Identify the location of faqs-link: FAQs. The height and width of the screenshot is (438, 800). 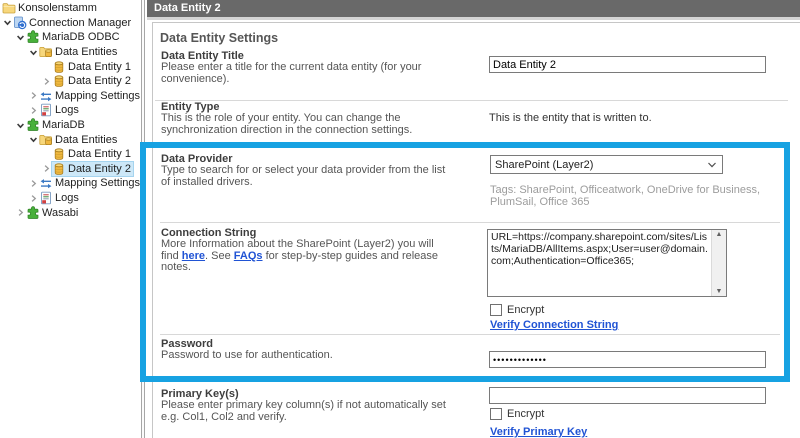
(248, 256).